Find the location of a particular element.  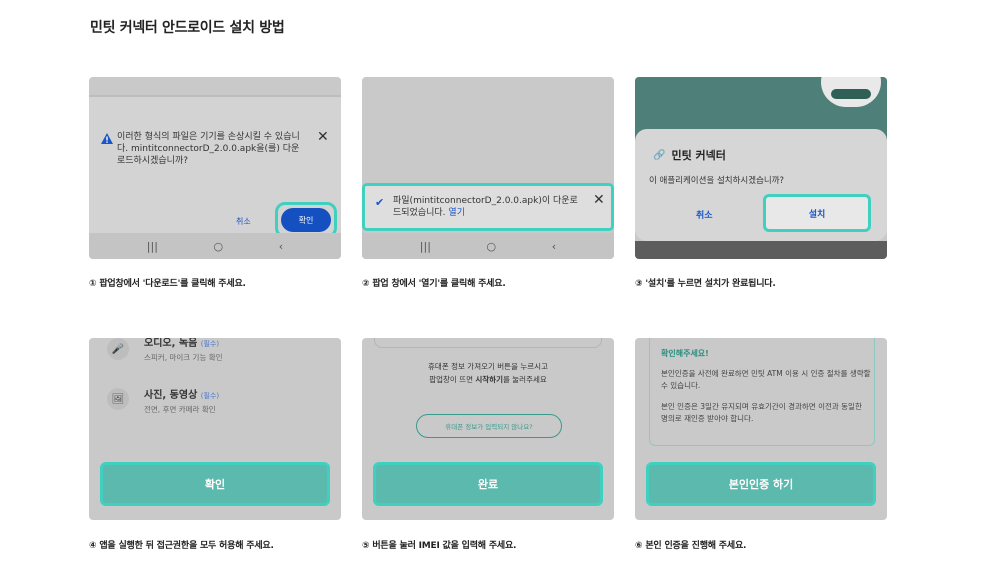

step1-caption: ① 팝업창에서 '다운로드'를 클릭해 주세요. is located at coordinates (167, 284).